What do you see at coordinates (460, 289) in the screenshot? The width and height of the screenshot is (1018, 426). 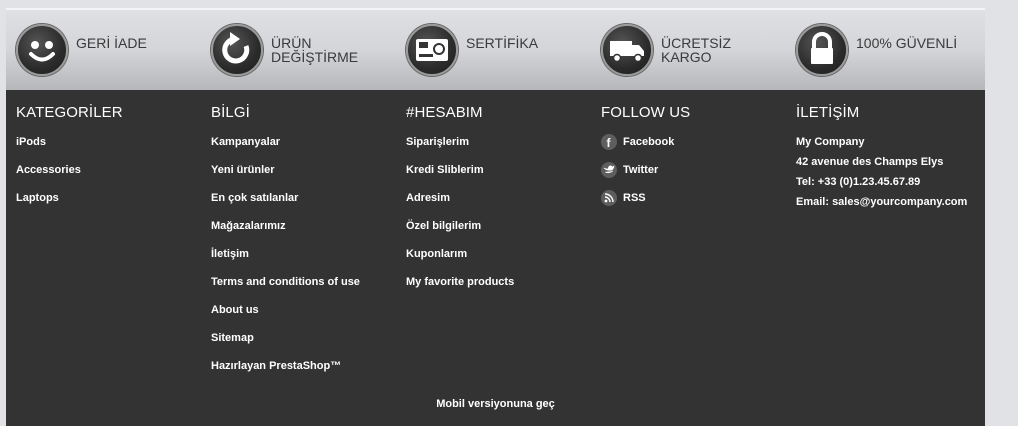 I see `footer-link: My favorite products` at bounding box center [460, 289].